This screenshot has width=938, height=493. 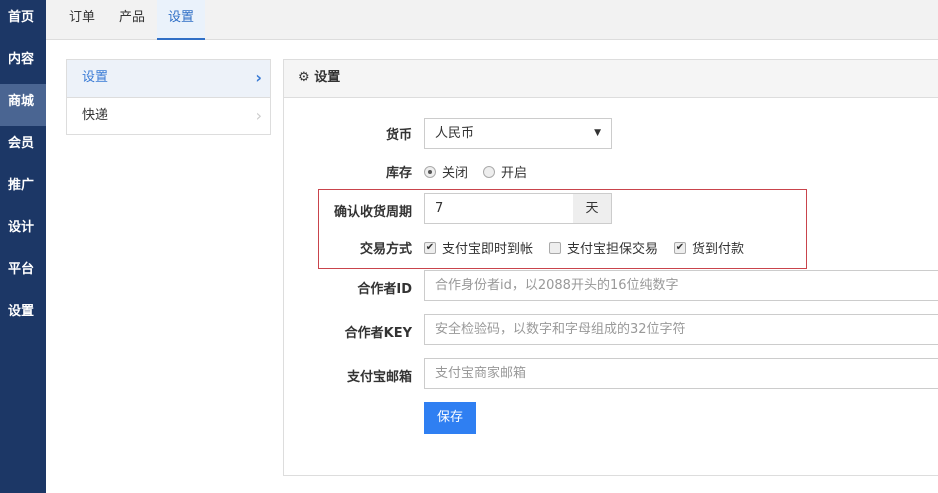 I want to click on option-label: 开启, so click(x=514, y=173).